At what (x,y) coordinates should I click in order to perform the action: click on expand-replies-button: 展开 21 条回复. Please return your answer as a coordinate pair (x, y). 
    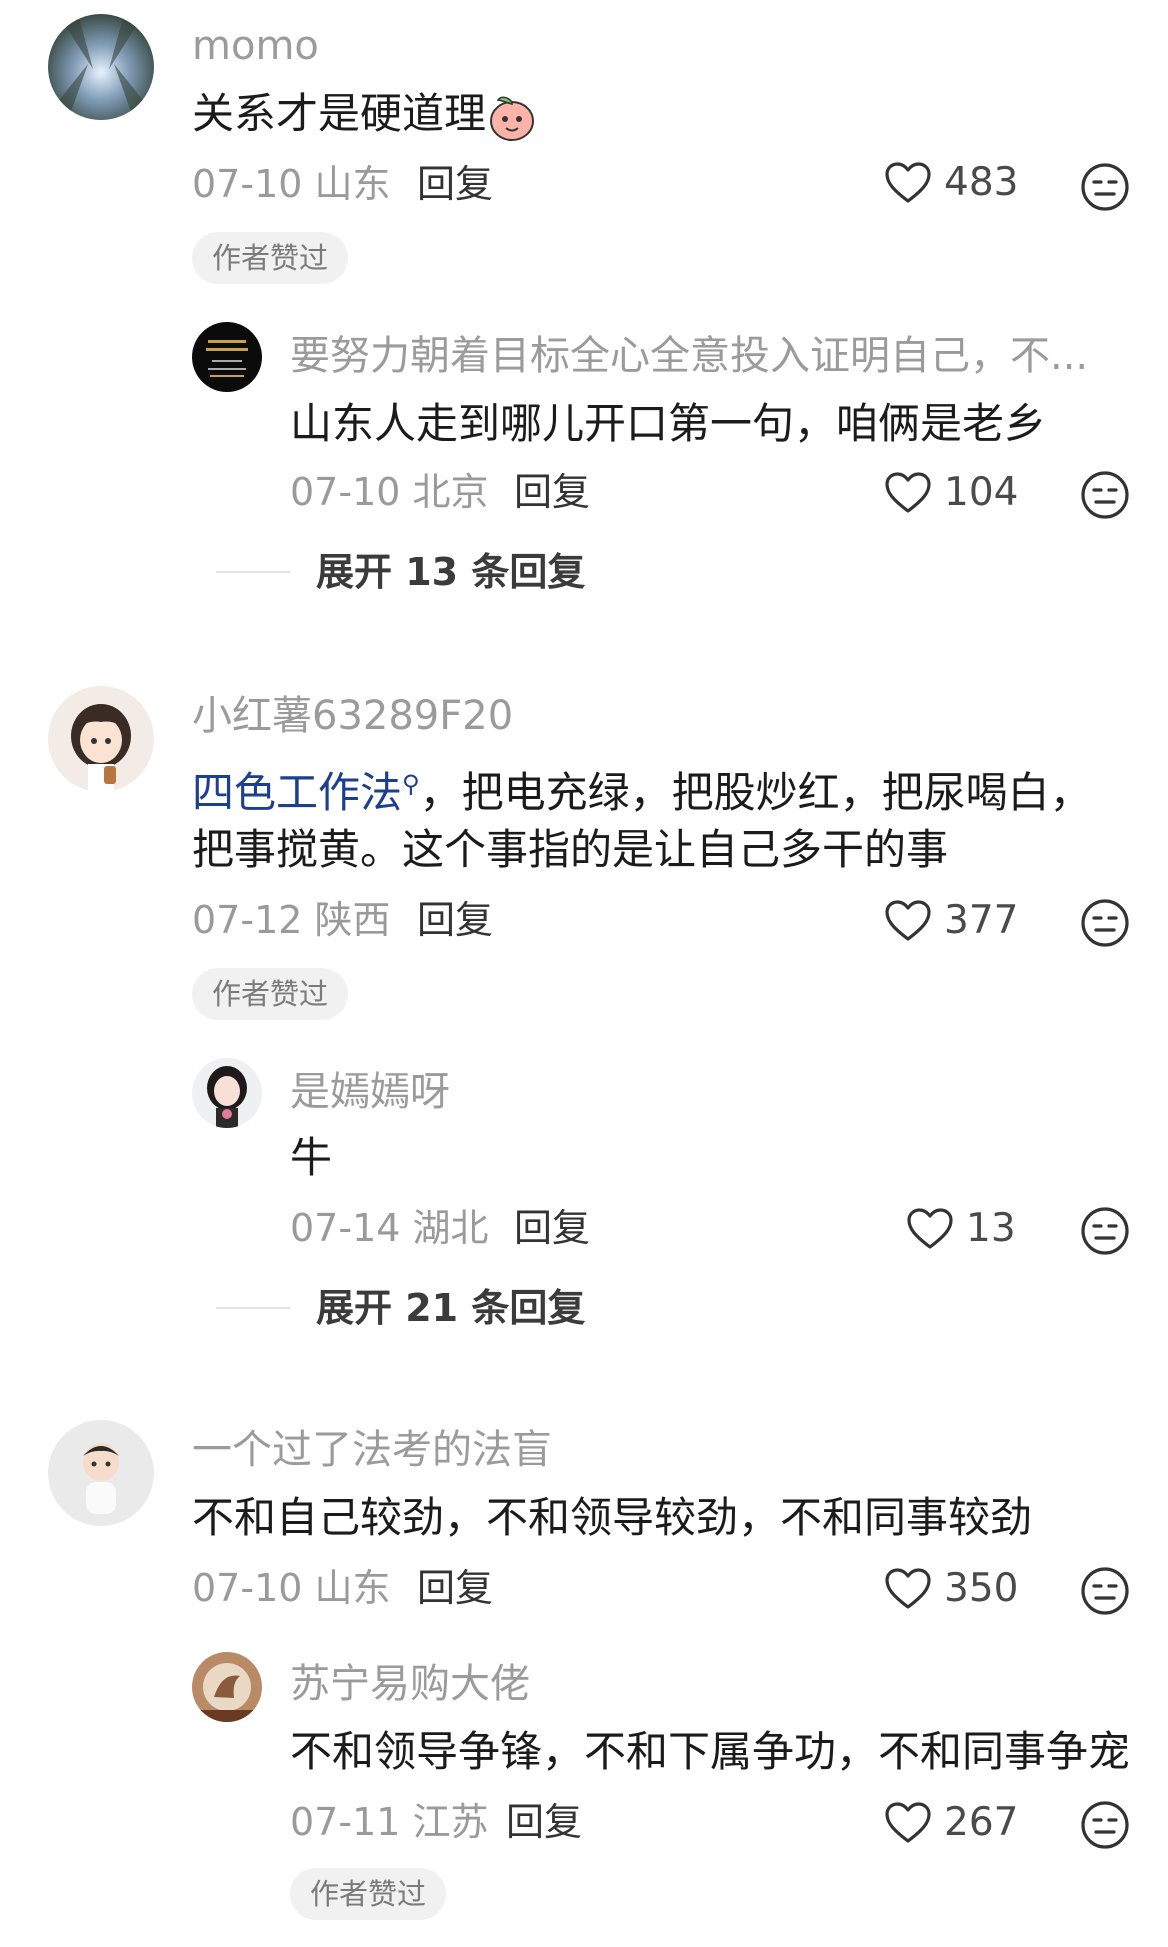
    Looking at the image, I should click on (400, 1308).